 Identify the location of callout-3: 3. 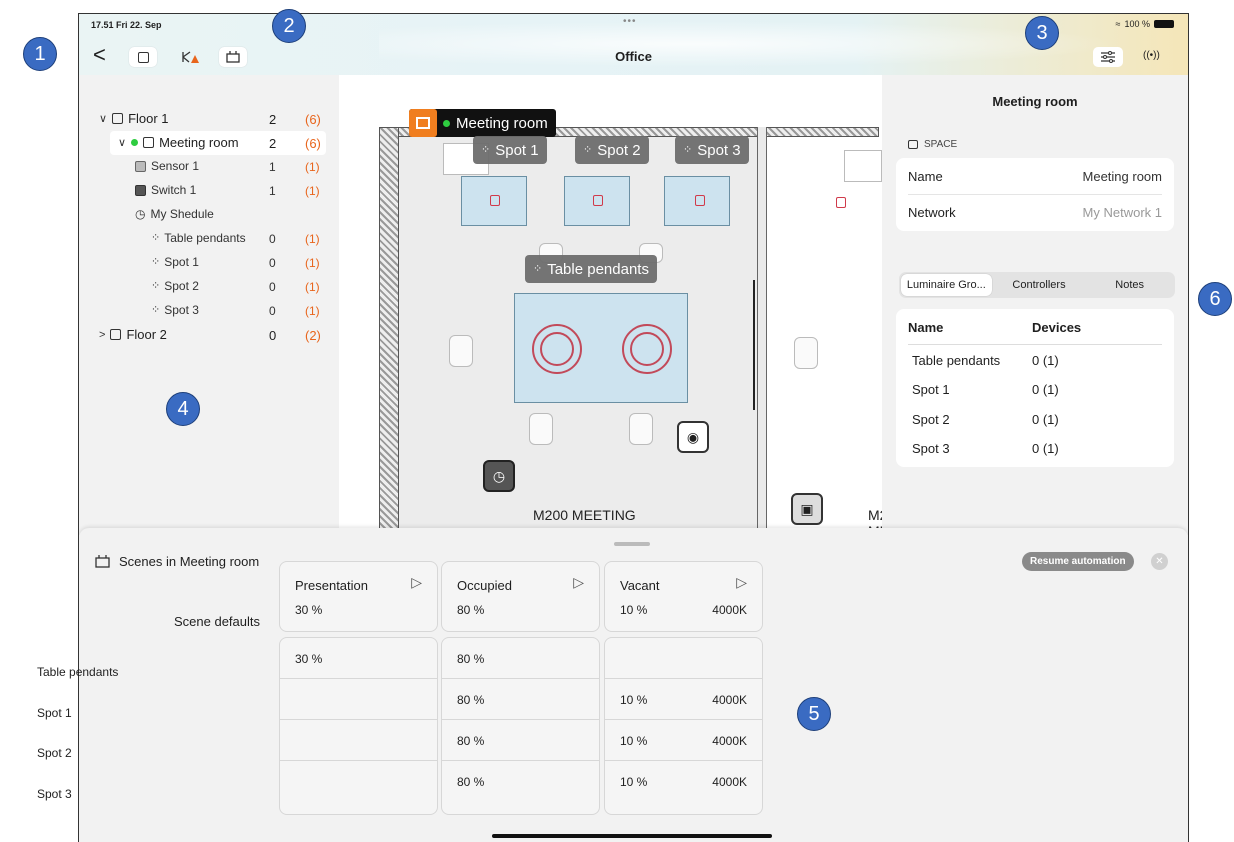
(1042, 33).